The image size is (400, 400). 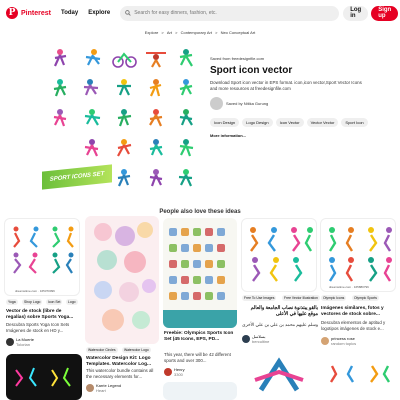 I want to click on sports-icons-thumbnail, so click(x=360, y=374).